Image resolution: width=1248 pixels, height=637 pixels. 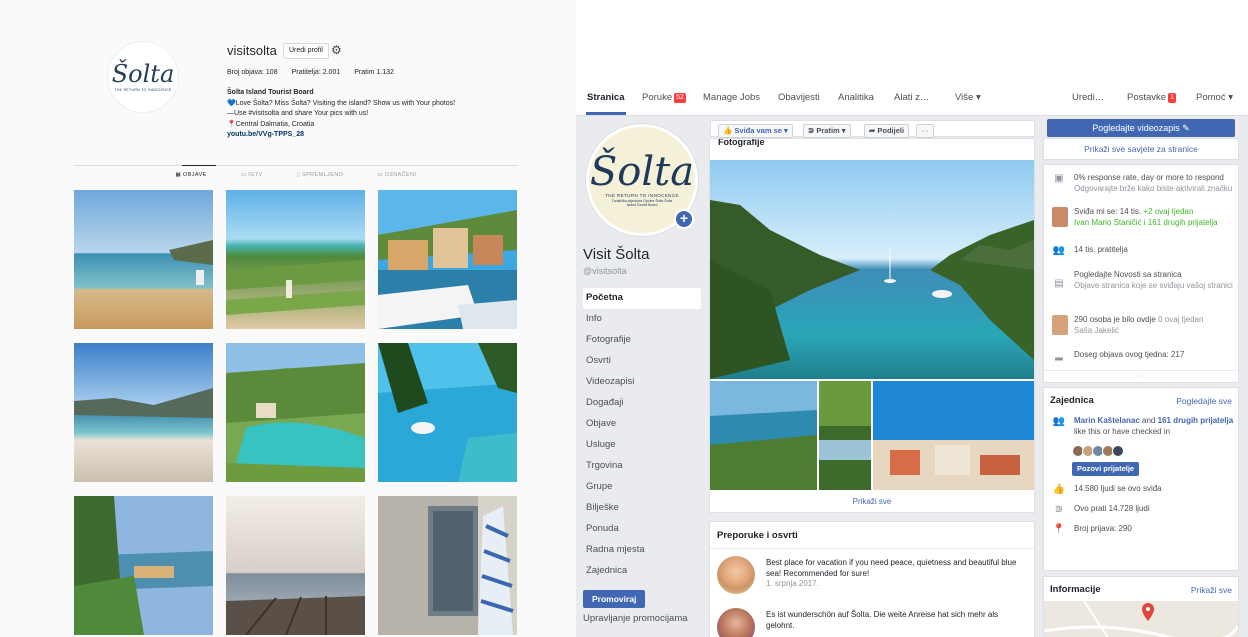 What do you see at coordinates (642, 466) in the screenshot?
I see `menu-item-shop: Trgovina` at bounding box center [642, 466].